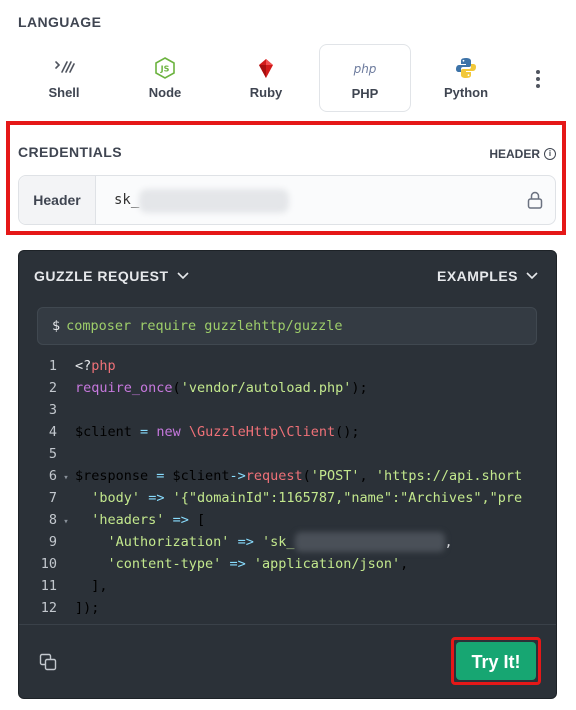 Image resolution: width=576 pixels, height=710 pixels. What do you see at coordinates (48, 586) in the screenshot?
I see `line-number: 11` at bounding box center [48, 586].